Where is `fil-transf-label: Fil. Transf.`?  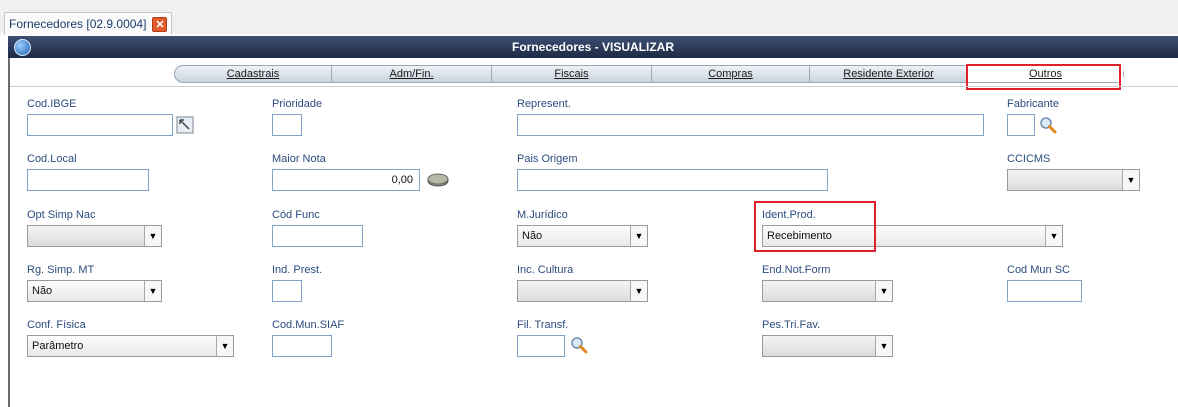 fil-transf-label: Fil. Transf. is located at coordinates (543, 325).